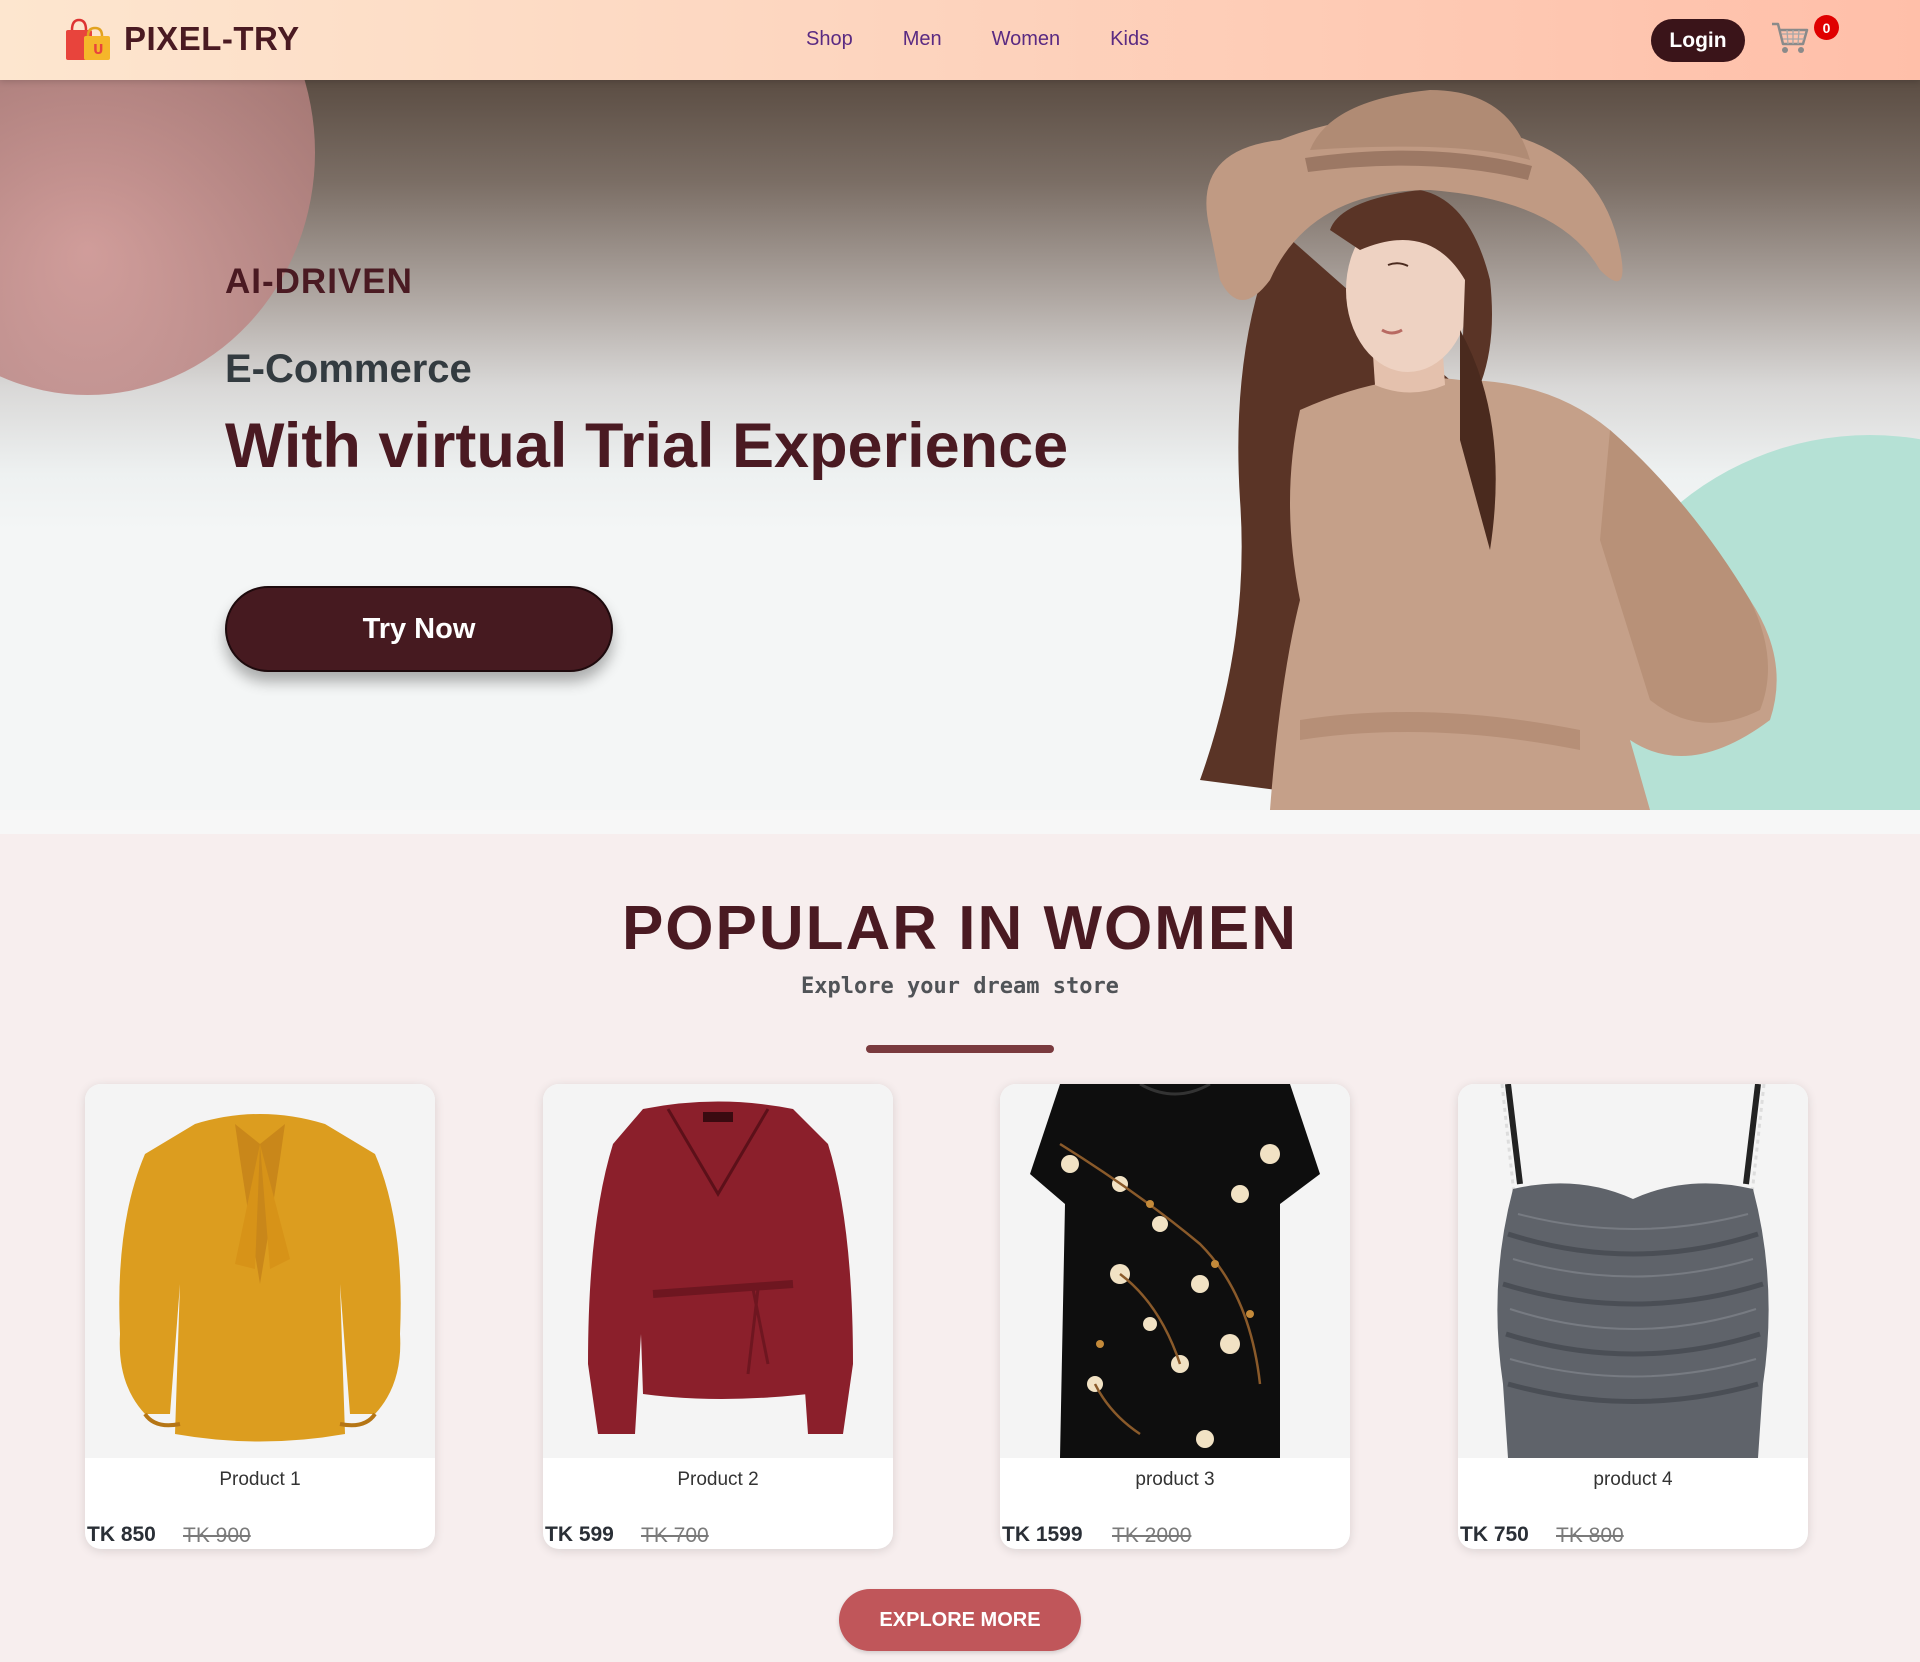  I want to click on product-price: TK 599, so click(579, 1534).